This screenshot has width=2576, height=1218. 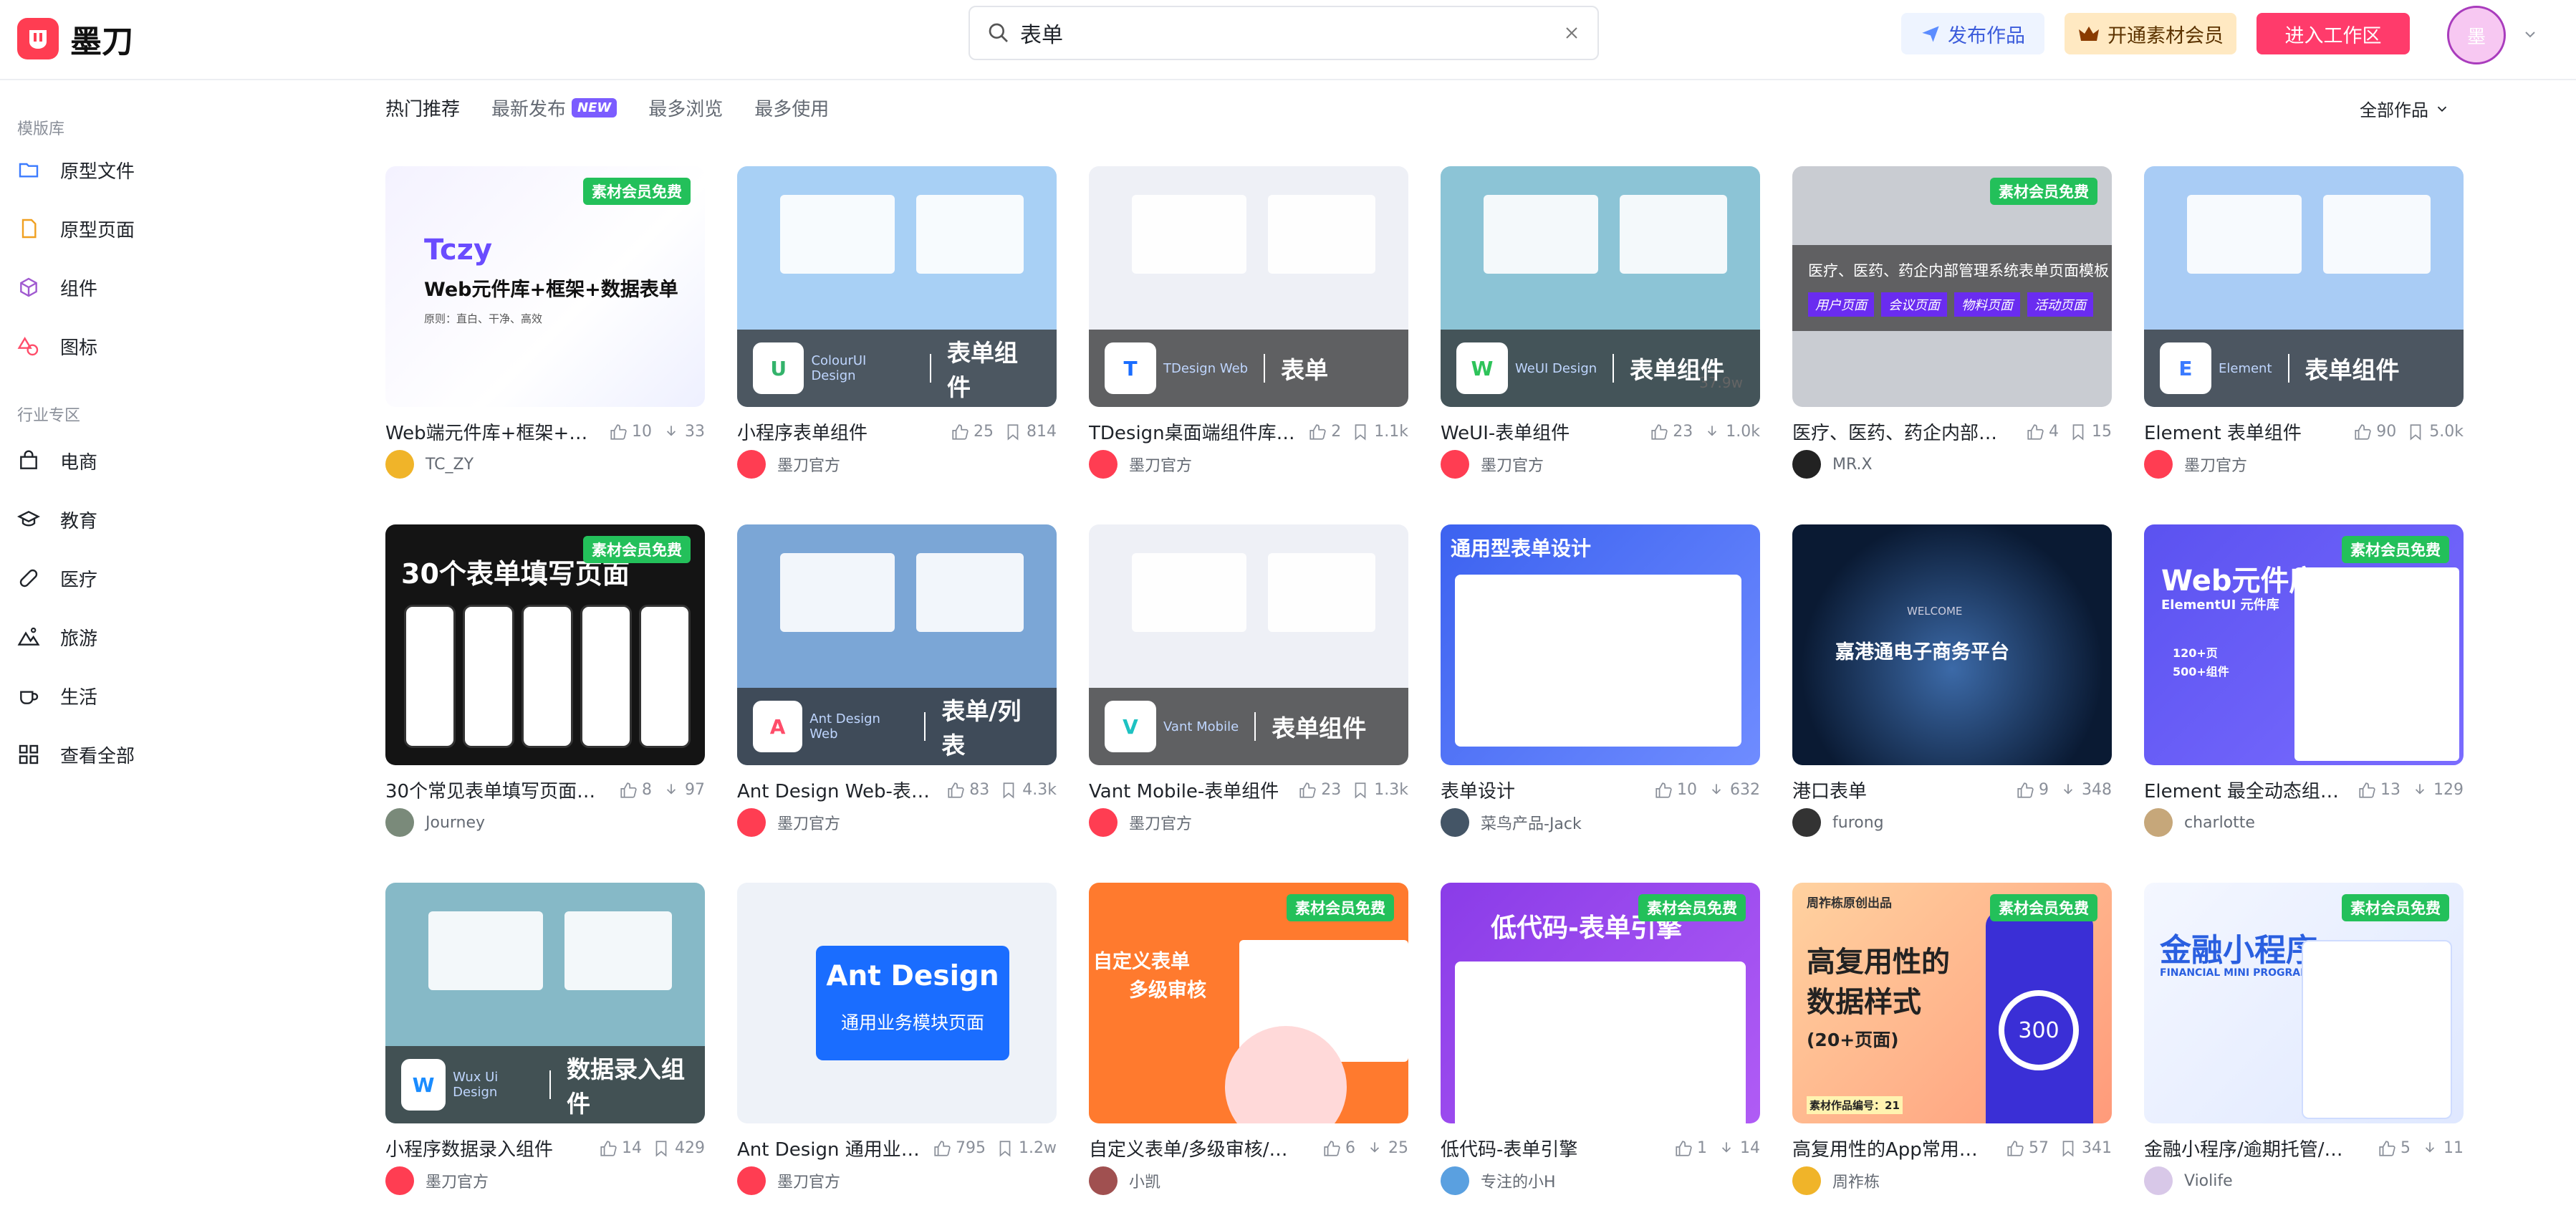 What do you see at coordinates (2223, 431) in the screenshot?
I see `card-title: Element 表单组件` at bounding box center [2223, 431].